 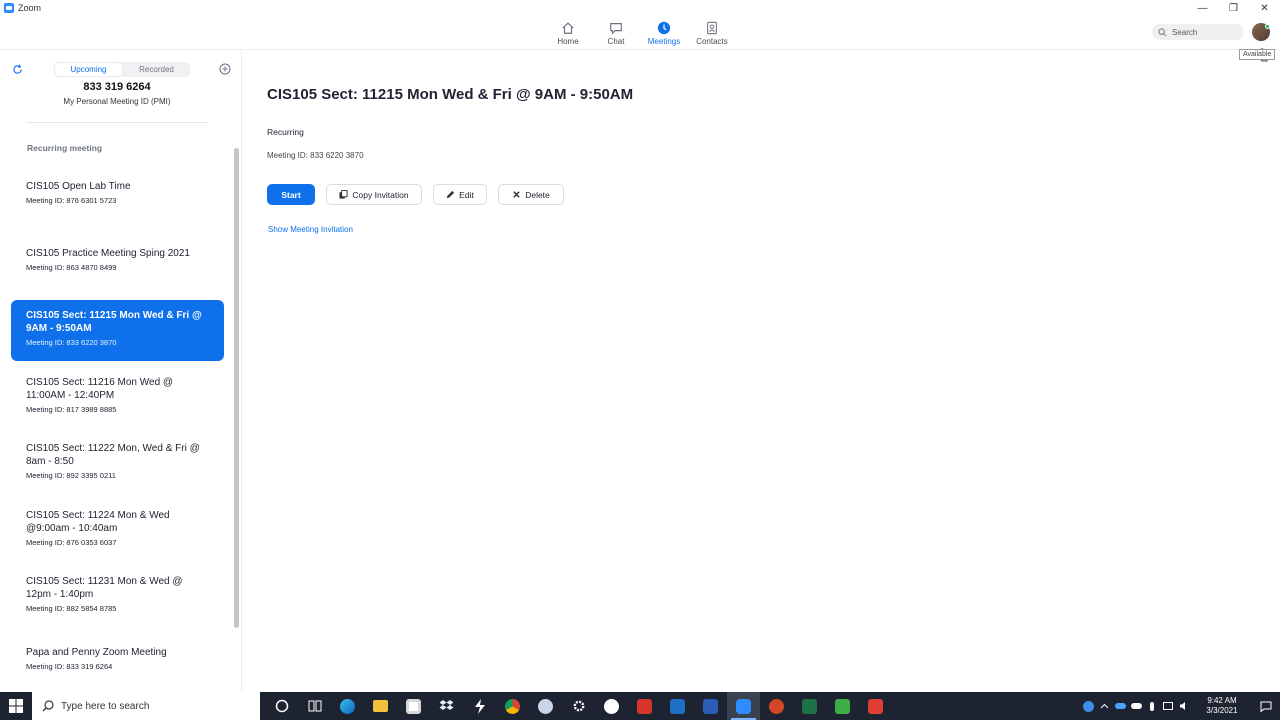 I want to click on pmi-label: My Personal Meeting ID (PMI), so click(x=117, y=101).